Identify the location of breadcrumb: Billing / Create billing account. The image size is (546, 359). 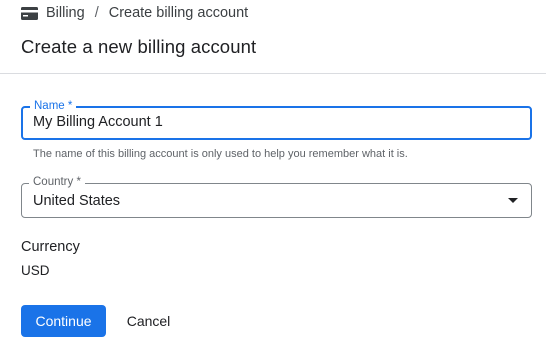
(134, 13).